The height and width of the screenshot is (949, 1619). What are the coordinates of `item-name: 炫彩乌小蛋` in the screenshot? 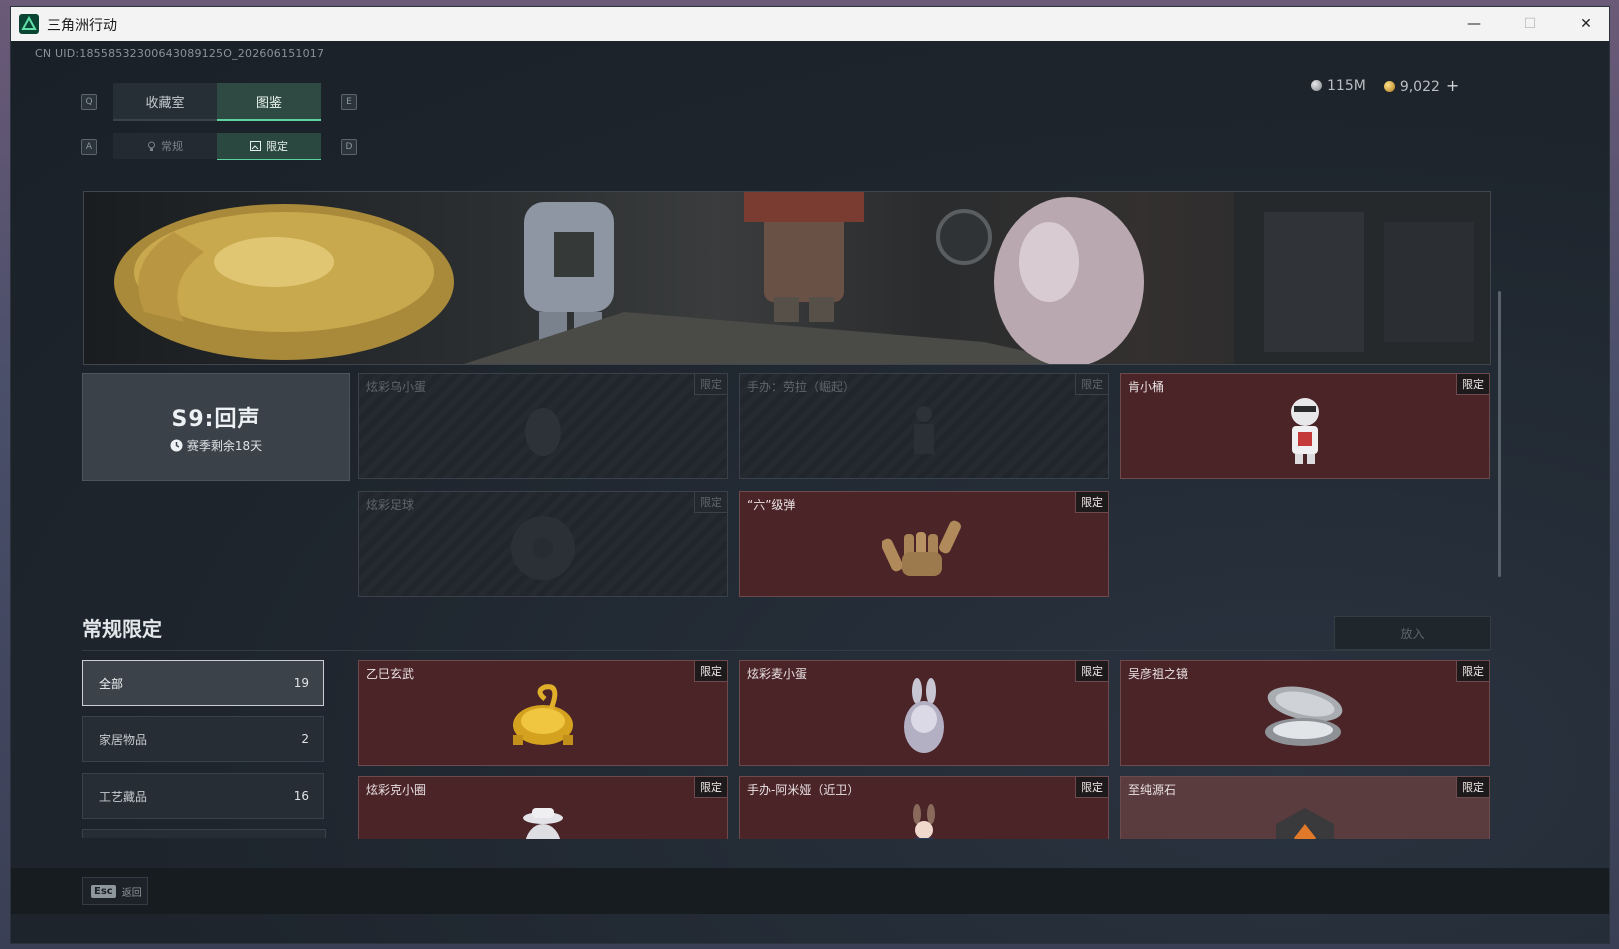 It's located at (396, 387).